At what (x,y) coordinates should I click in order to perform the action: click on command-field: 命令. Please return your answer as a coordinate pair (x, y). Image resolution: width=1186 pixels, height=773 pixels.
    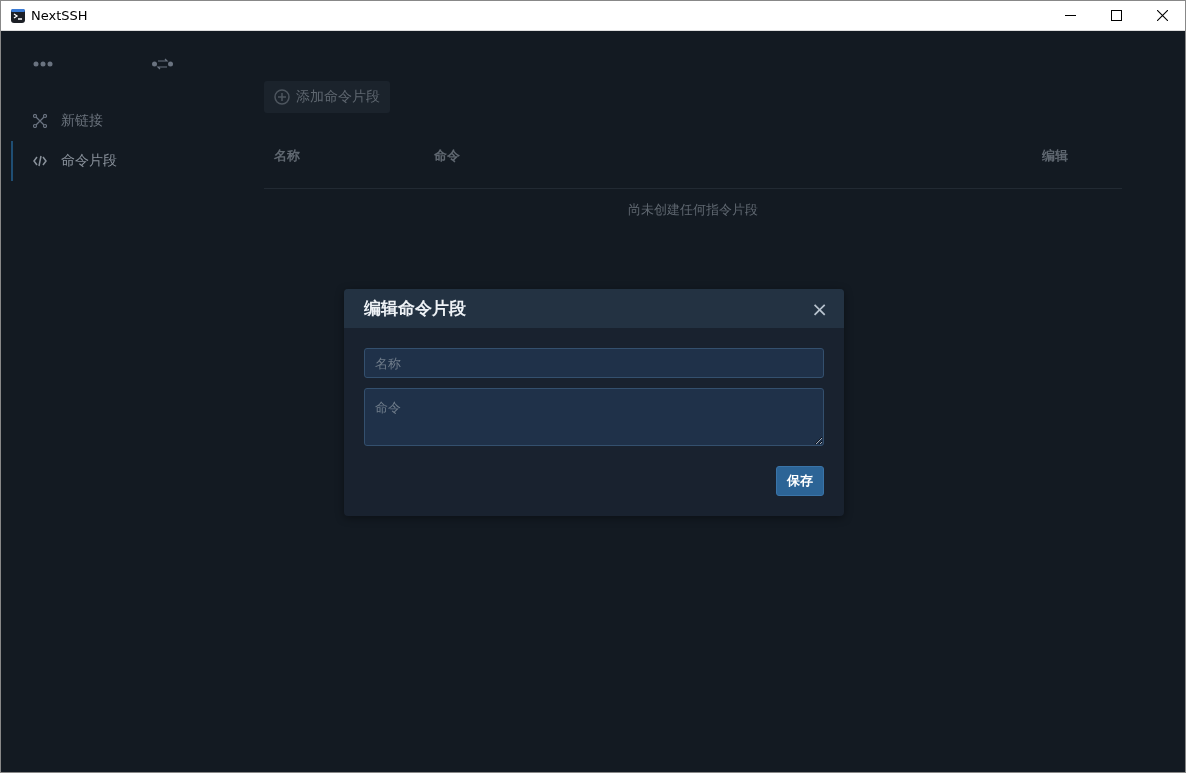
    Looking at the image, I should click on (594, 417).